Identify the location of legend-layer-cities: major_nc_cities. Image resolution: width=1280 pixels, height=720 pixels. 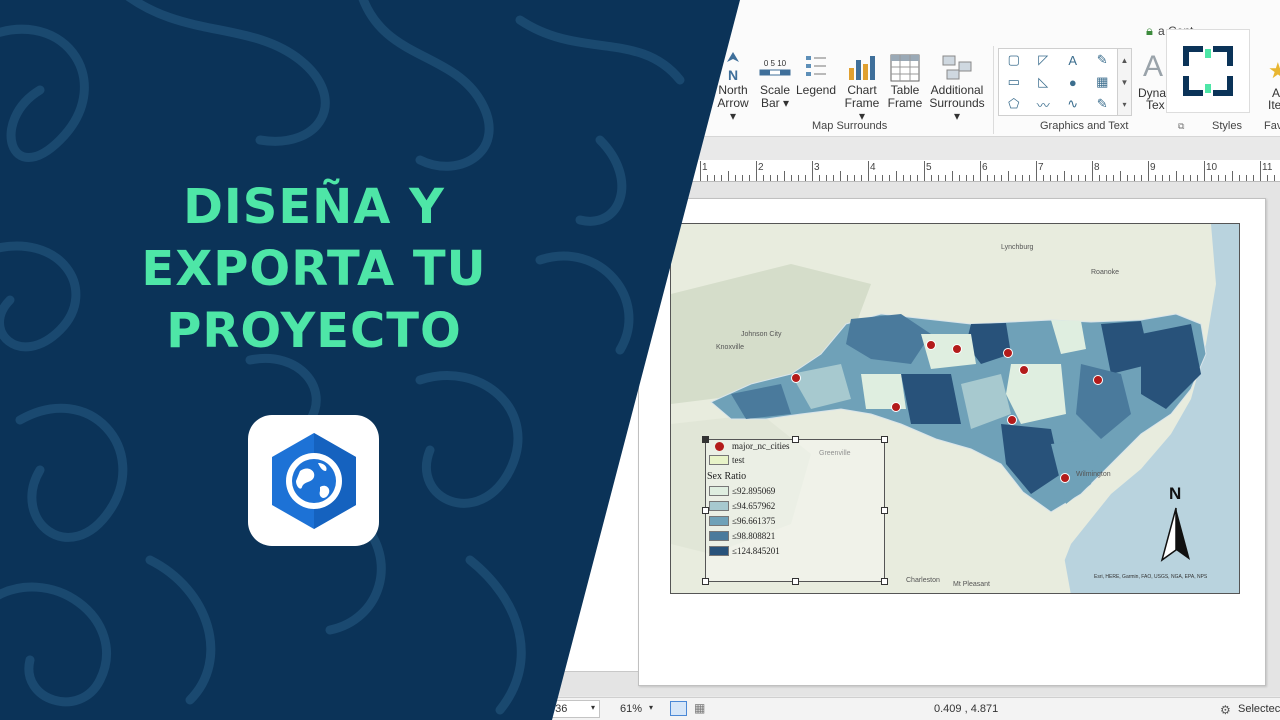
(749, 446).